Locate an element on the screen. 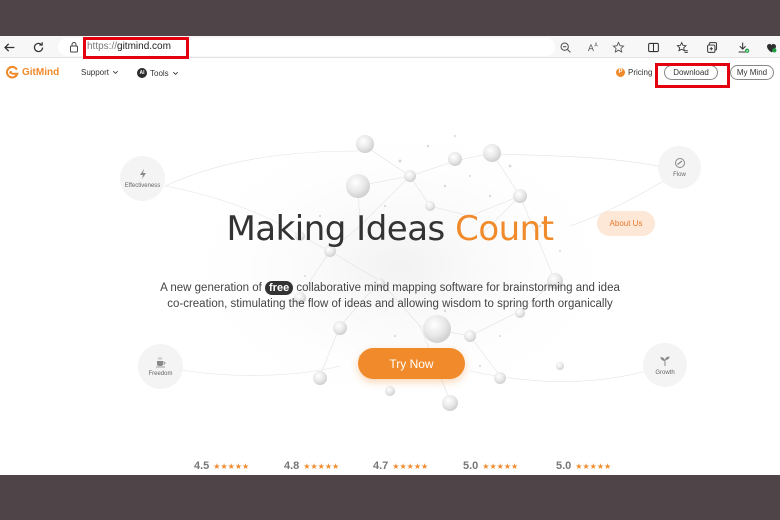 Image resolution: width=780 pixels, height=520 pixels. pricing-icon: P is located at coordinates (620, 72).